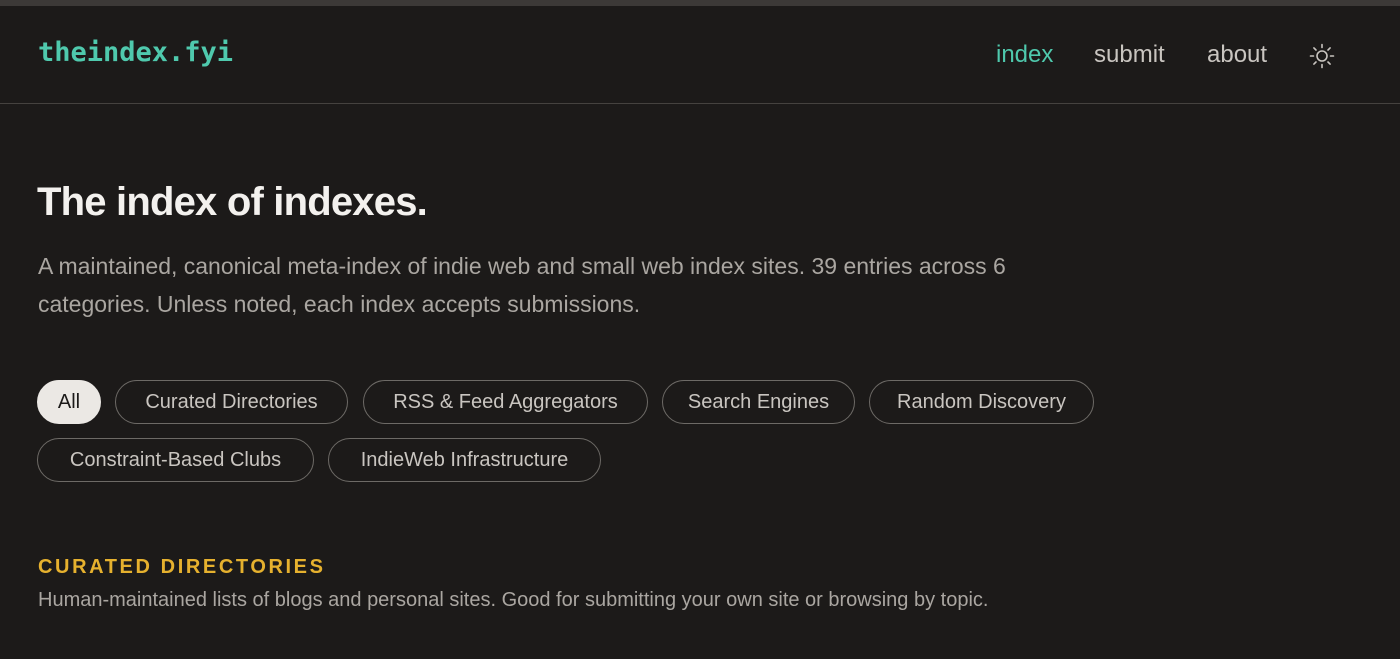 The image size is (1400, 659). Describe the element at coordinates (69, 402) in the screenshot. I see `filter-chip-all: All` at that location.